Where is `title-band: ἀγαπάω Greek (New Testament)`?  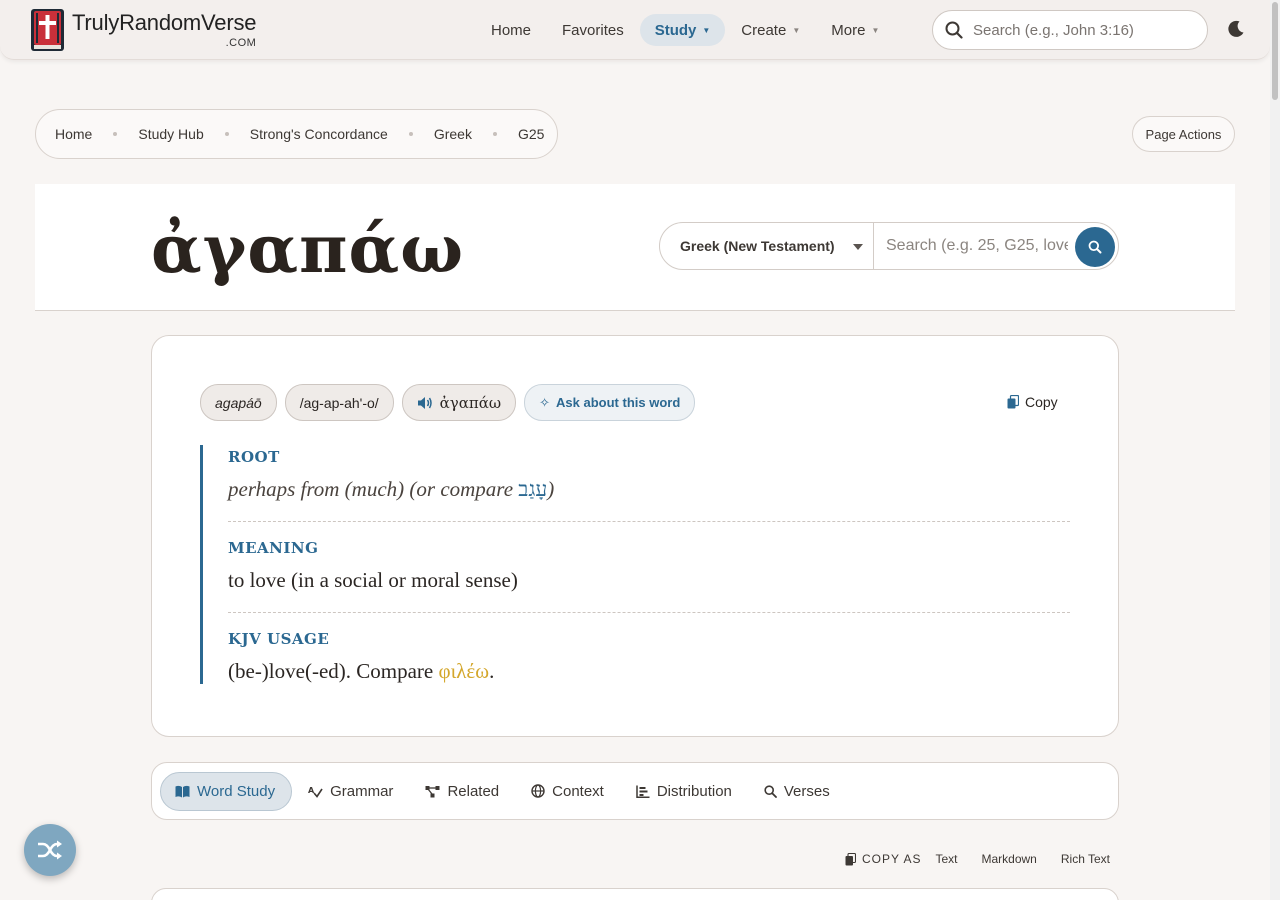 title-band: ἀγαπάω Greek (New Testament) is located at coordinates (635, 247).